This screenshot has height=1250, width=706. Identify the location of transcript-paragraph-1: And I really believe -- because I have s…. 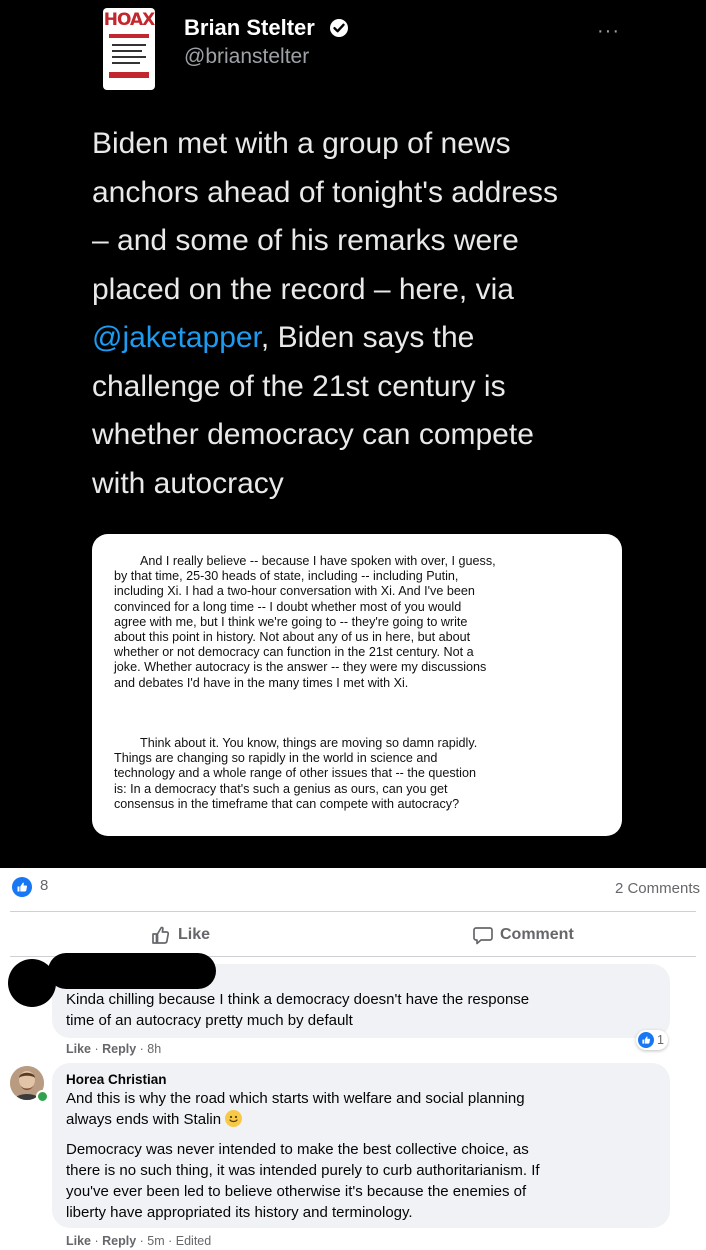
(359, 622).